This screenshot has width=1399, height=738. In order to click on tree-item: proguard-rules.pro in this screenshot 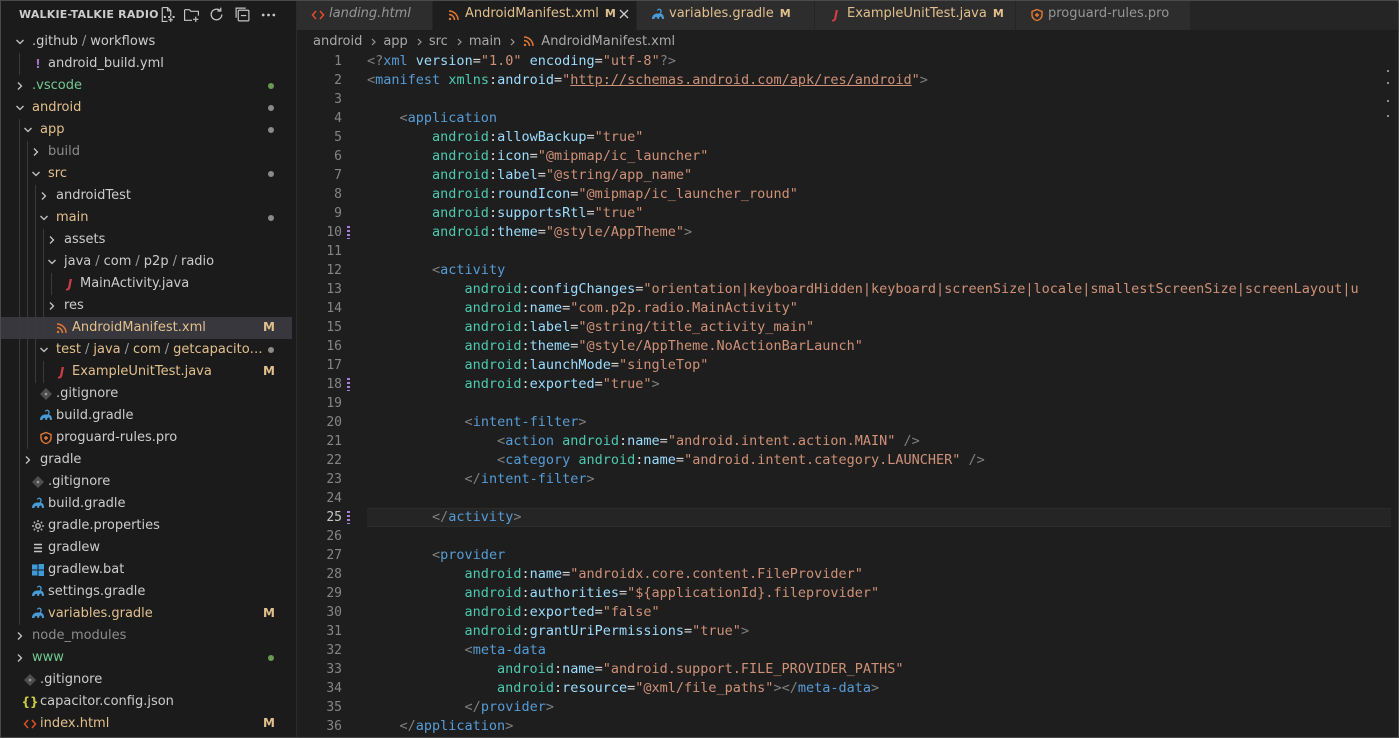, I will do `click(146, 438)`.